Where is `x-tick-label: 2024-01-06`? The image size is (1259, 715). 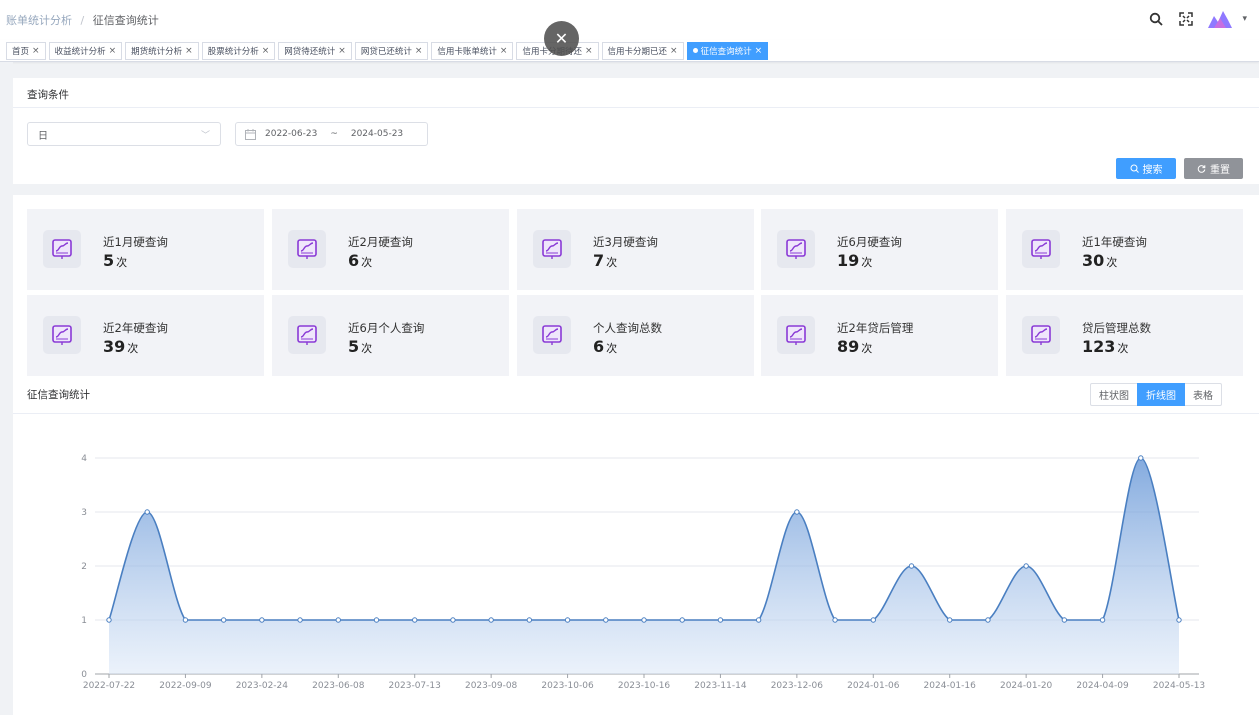 x-tick-label: 2024-01-06 is located at coordinates (873, 686).